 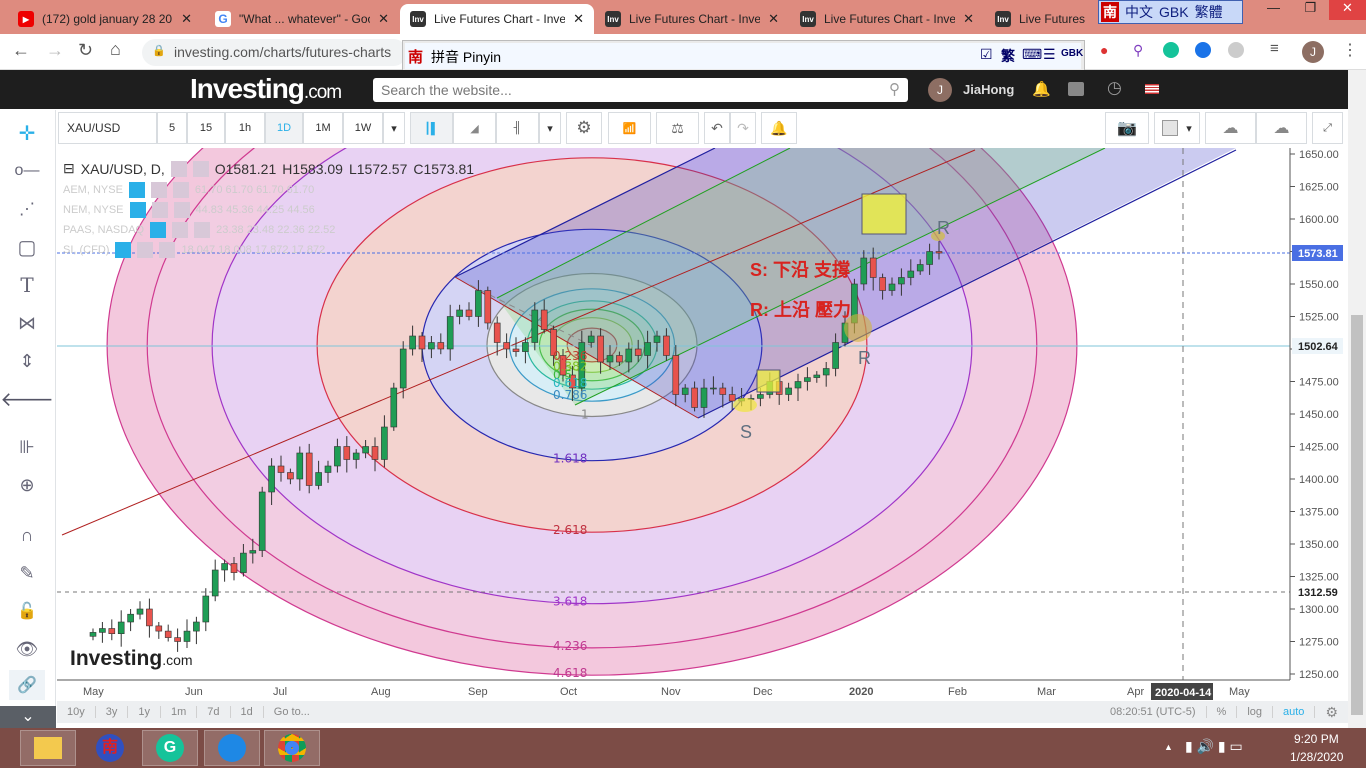 What do you see at coordinates (27, 247) in the screenshot?
I see `rectangle-icon: ▢` at bounding box center [27, 247].